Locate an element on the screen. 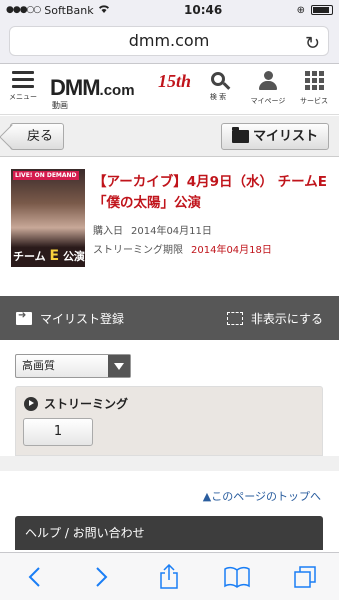 The image size is (339, 600). dmm-logo: DMM.com 15th 動画 is located at coordinates (120, 90).